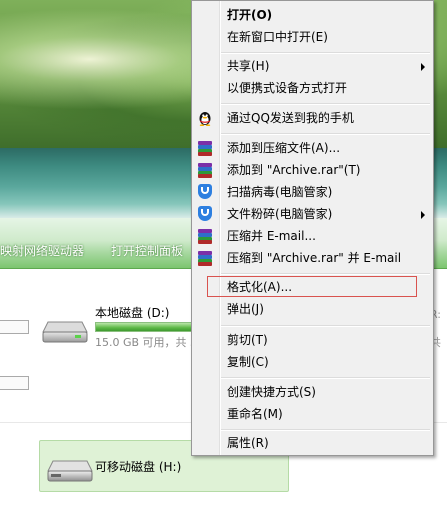 The image size is (447, 505). I want to click on menu-item-label: 属性(R), so click(248, 443).